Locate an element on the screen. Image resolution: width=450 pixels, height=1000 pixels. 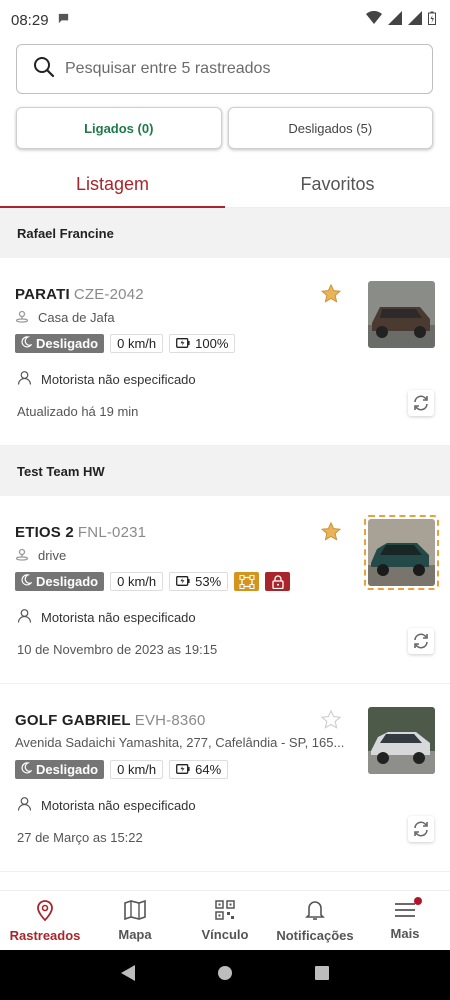
battery-chip: 100% is located at coordinates (202, 343).